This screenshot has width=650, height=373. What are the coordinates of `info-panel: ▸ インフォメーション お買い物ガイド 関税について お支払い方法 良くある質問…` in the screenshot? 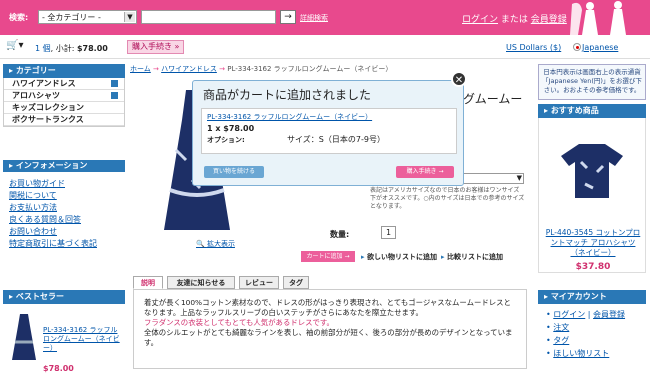 It's located at (64, 205).